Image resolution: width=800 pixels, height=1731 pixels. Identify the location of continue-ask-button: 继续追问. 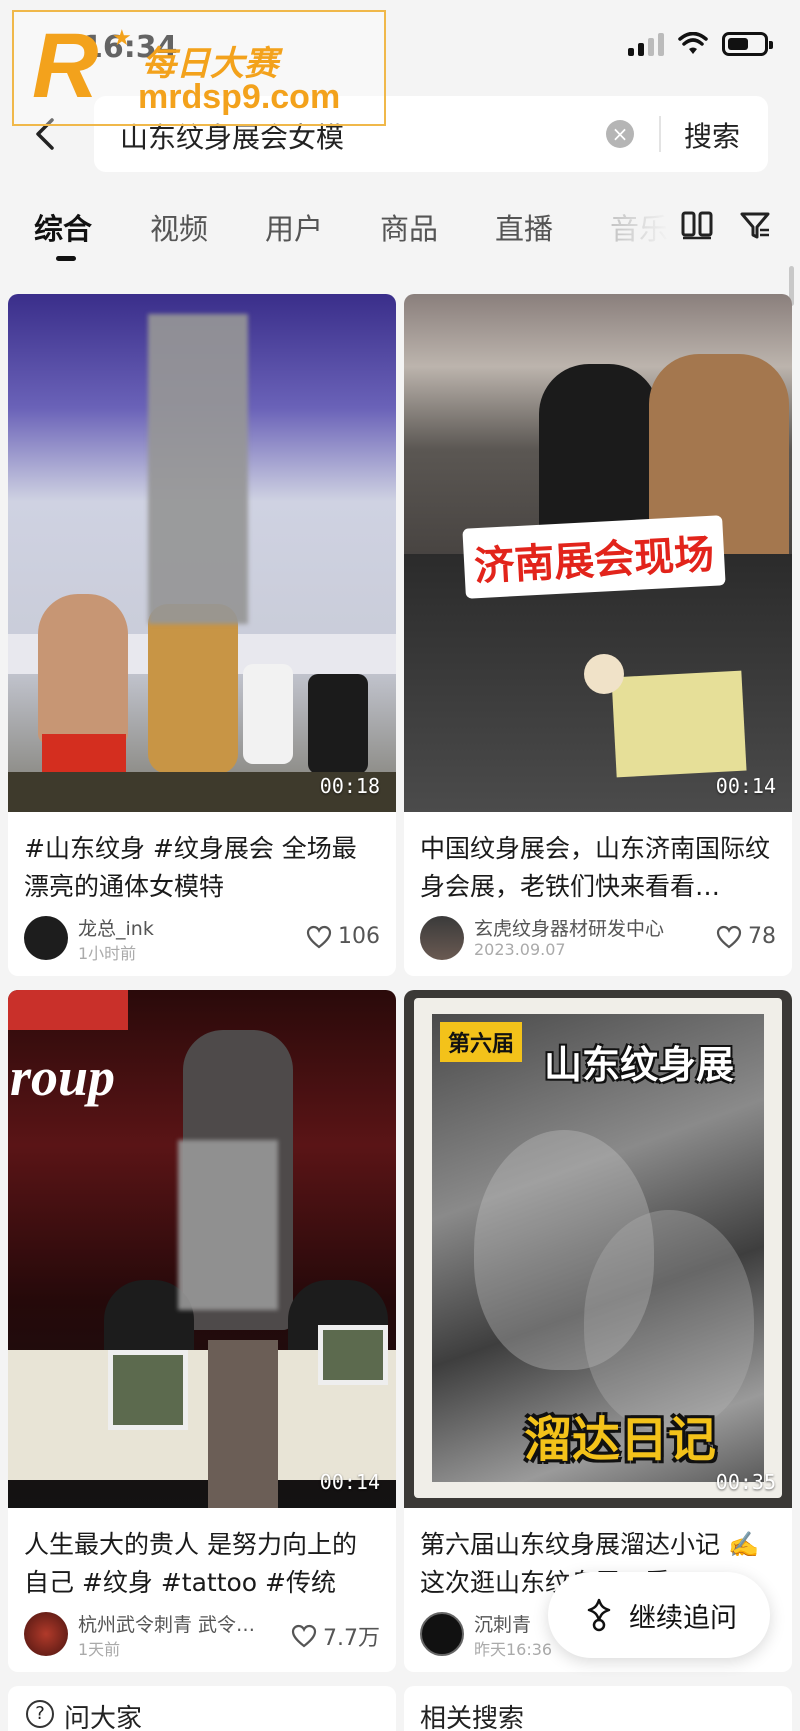
(659, 1615).